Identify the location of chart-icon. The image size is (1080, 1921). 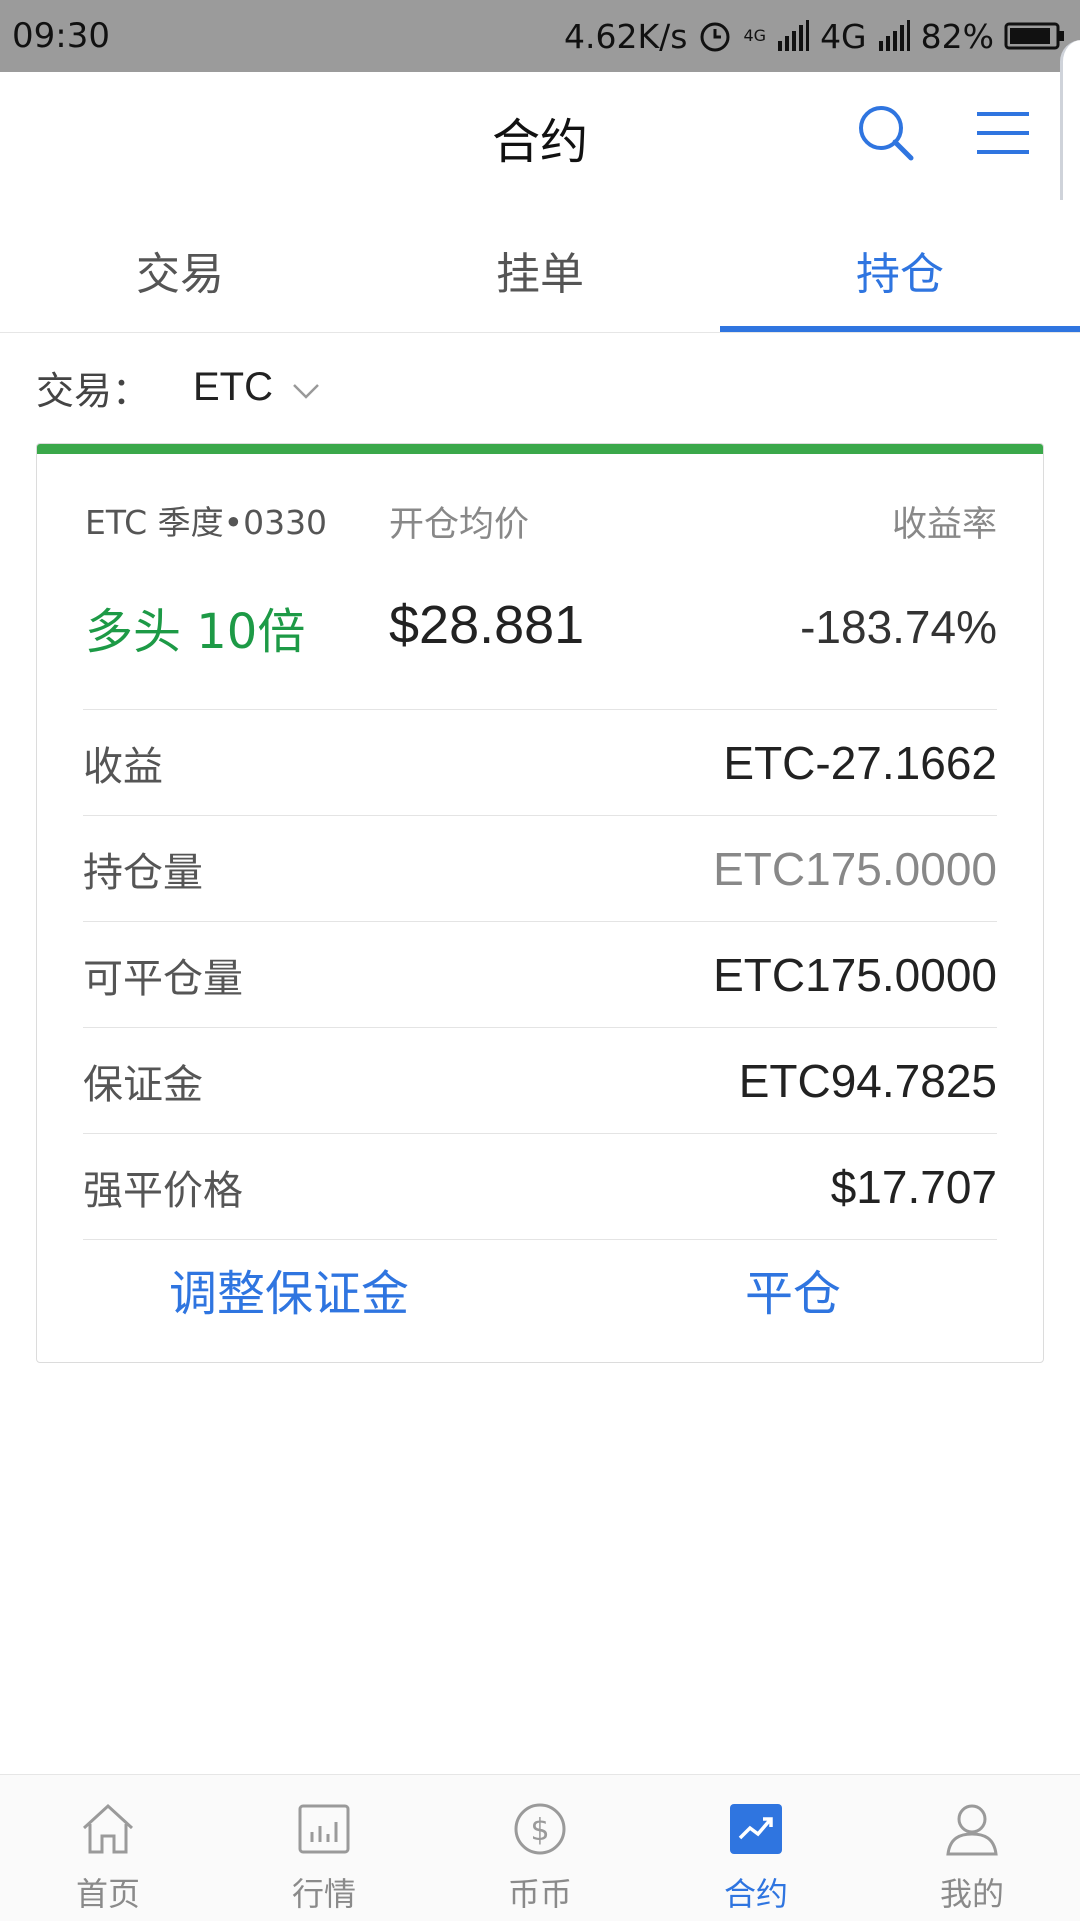
(324, 1829).